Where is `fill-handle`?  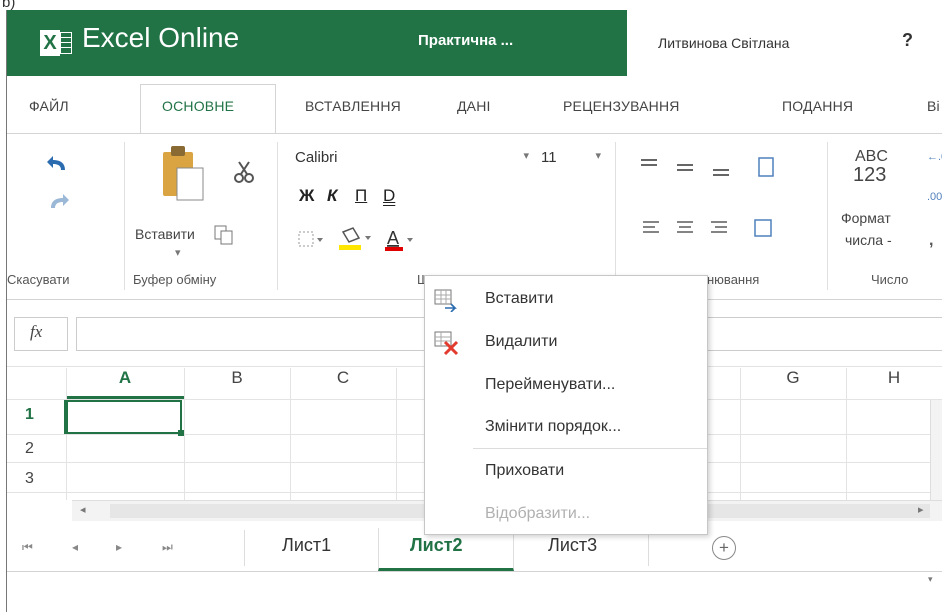
fill-handle is located at coordinates (181, 433).